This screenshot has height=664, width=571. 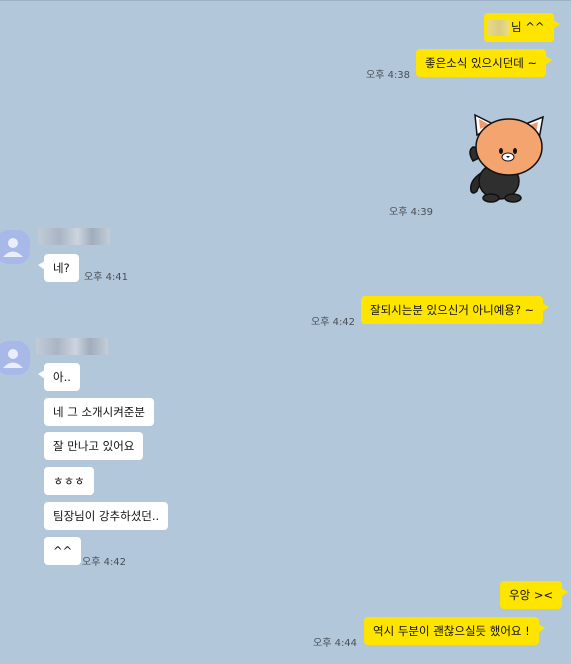 I want to click on message-text: ^^, so click(x=63, y=551).